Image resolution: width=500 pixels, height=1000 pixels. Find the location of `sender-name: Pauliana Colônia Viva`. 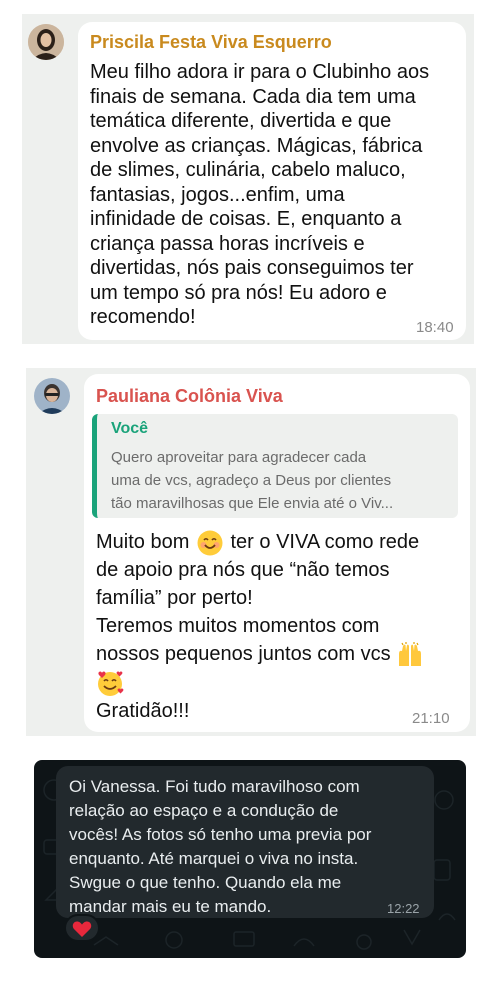

sender-name: Pauliana Colônia Viva is located at coordinates (189, 396).